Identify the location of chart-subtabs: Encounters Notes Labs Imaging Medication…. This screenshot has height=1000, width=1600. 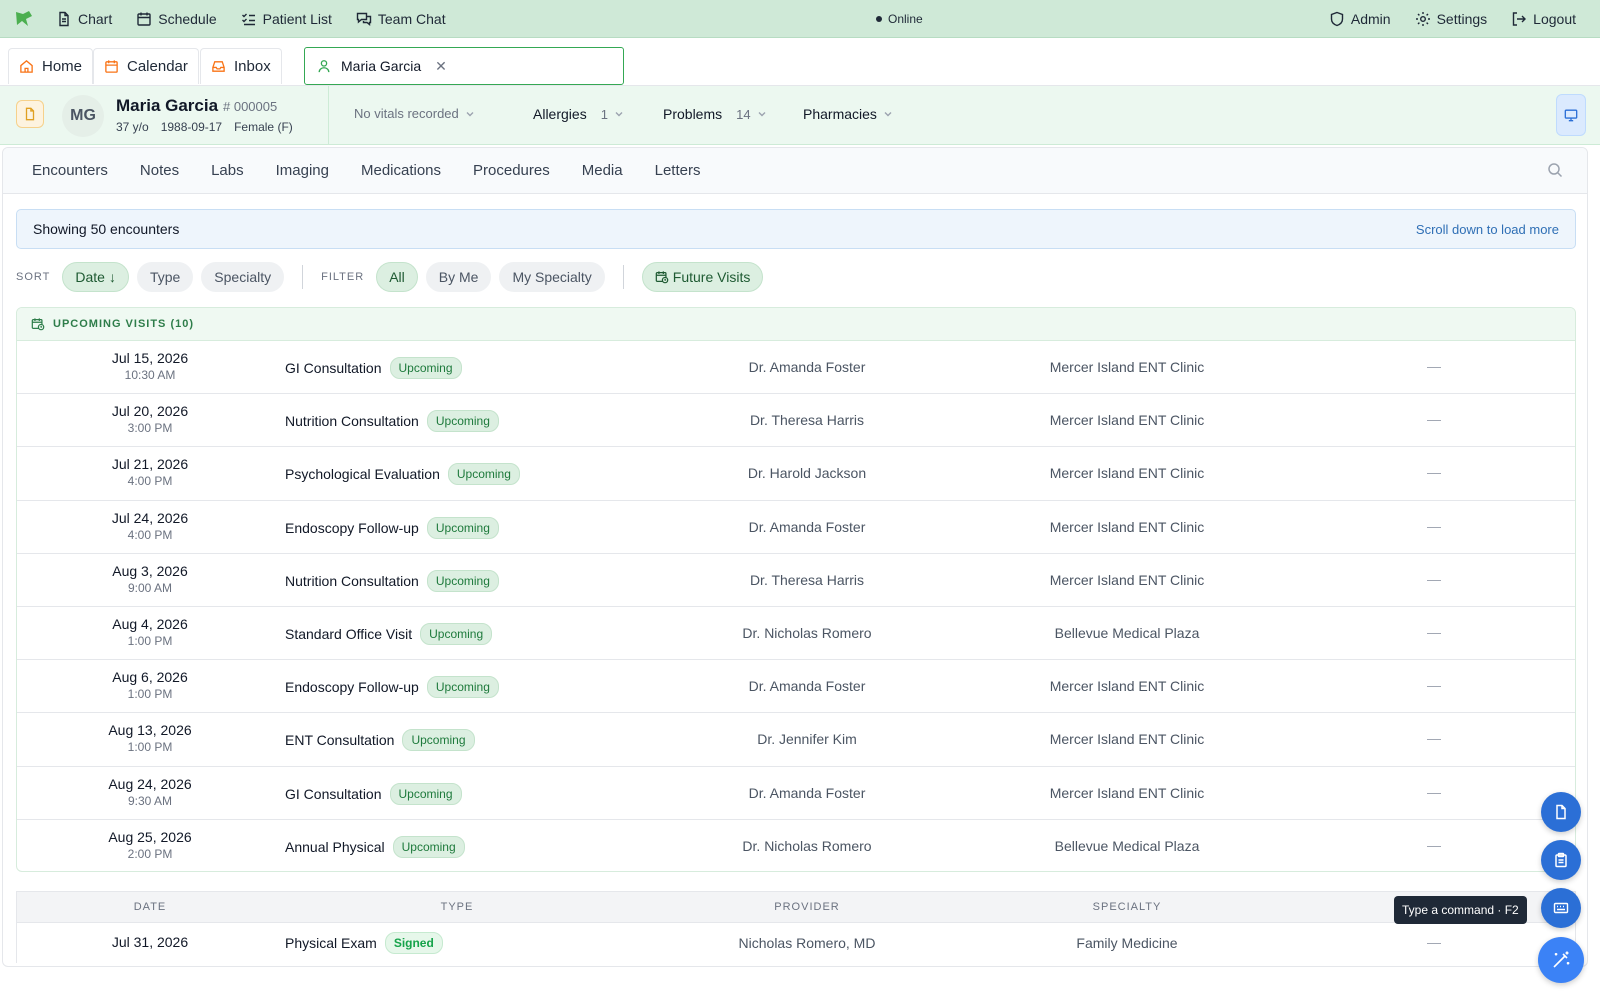
(795, 171).